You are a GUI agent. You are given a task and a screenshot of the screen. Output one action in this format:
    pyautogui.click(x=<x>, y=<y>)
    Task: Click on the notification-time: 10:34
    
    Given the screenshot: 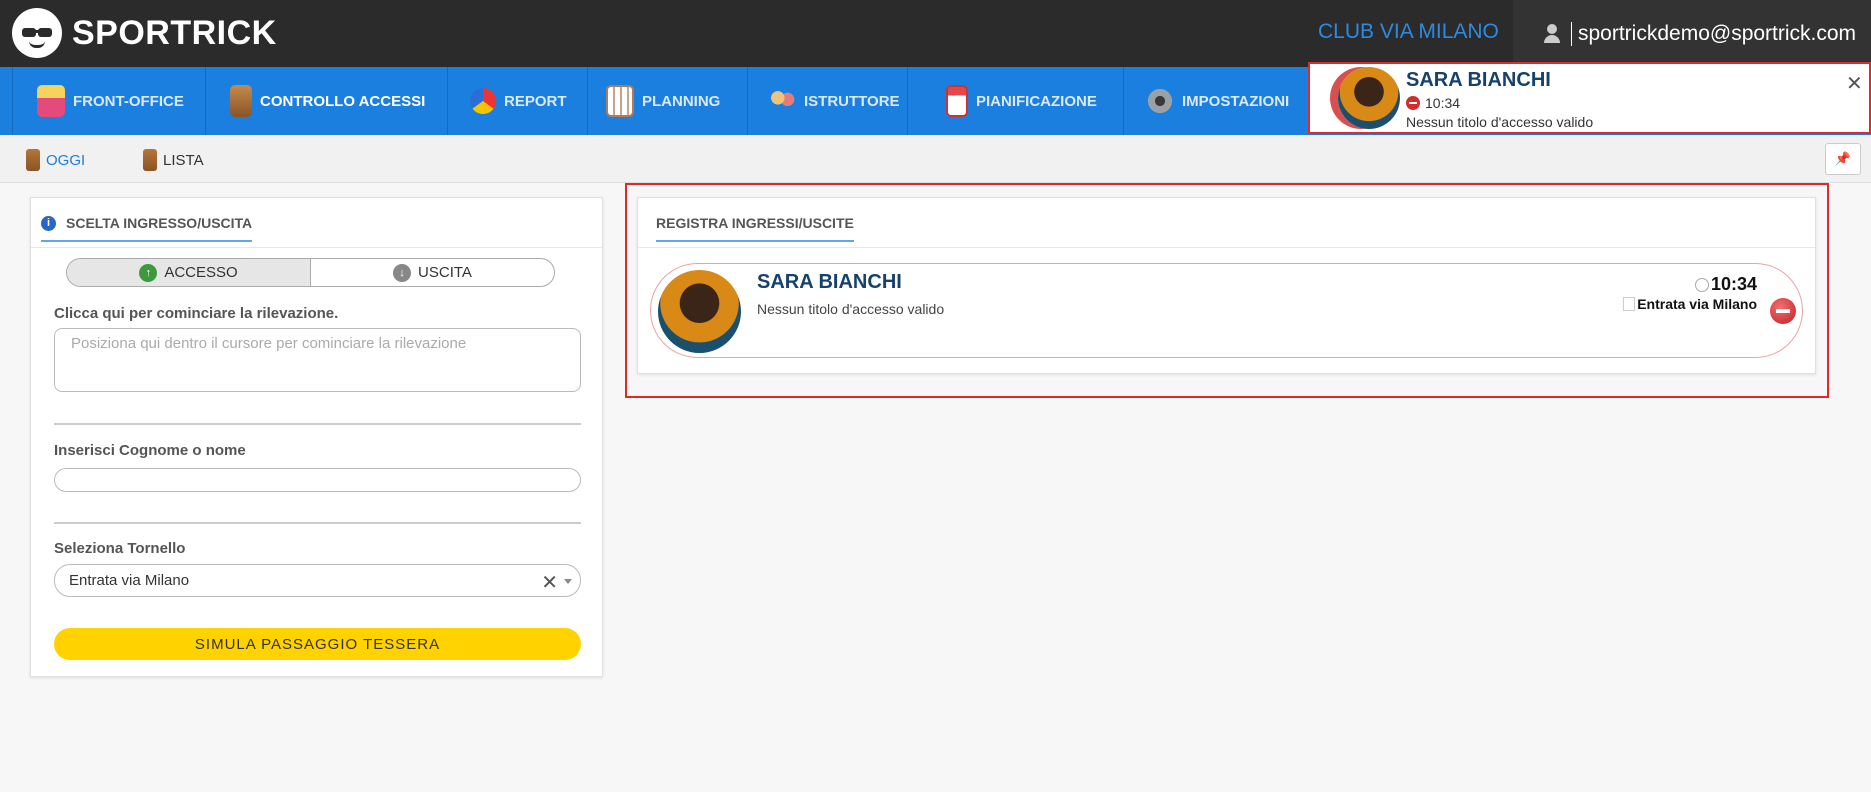 What is the action you would take?
    pyautogui.click(x=1433, y=103)
    